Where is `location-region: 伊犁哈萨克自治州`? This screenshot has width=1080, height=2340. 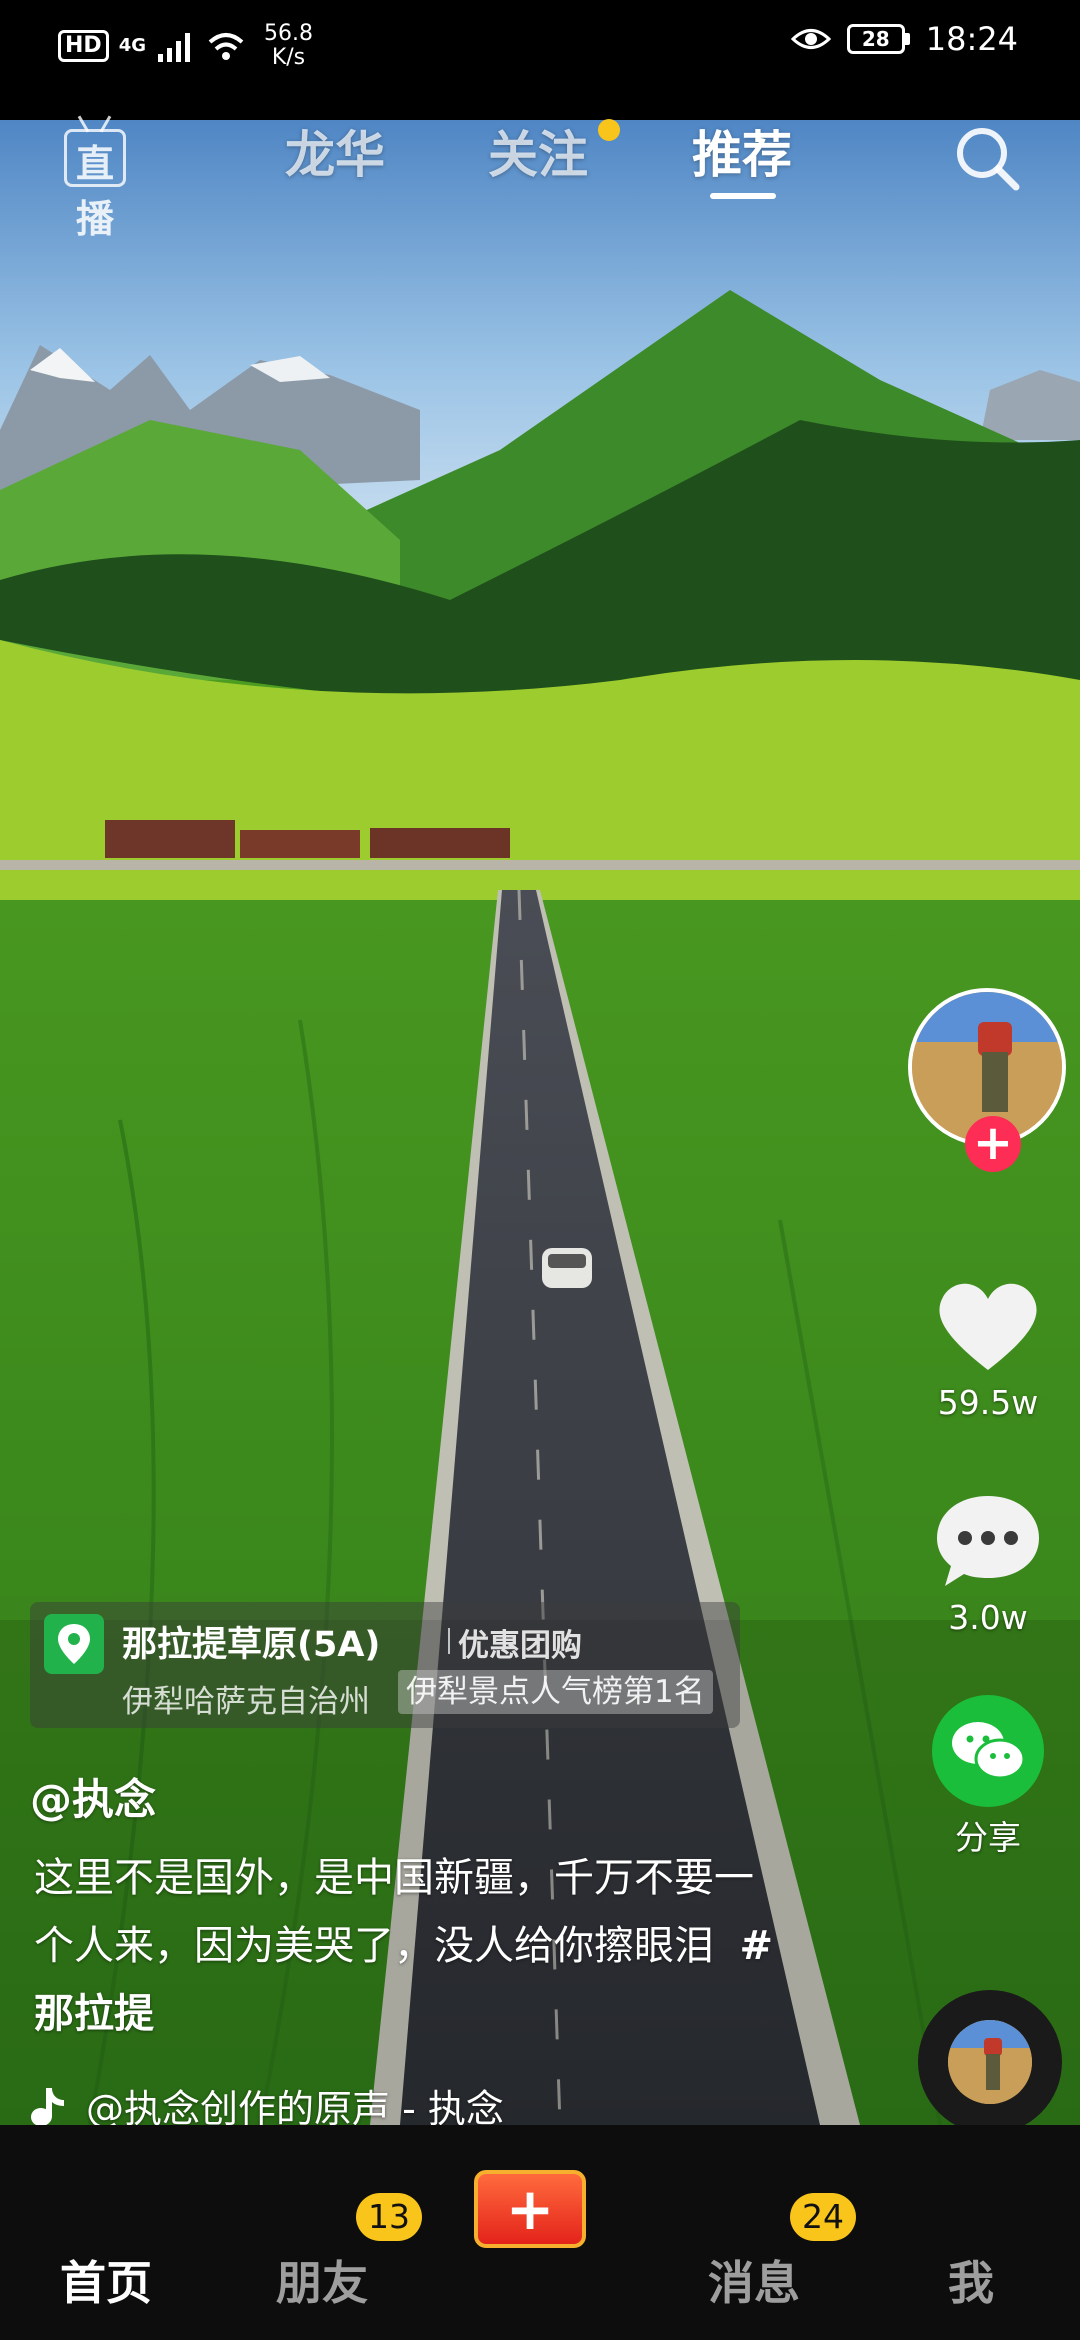
location-region: 伊犁哈萨克自治州 is located at coordinates (246, 1702).